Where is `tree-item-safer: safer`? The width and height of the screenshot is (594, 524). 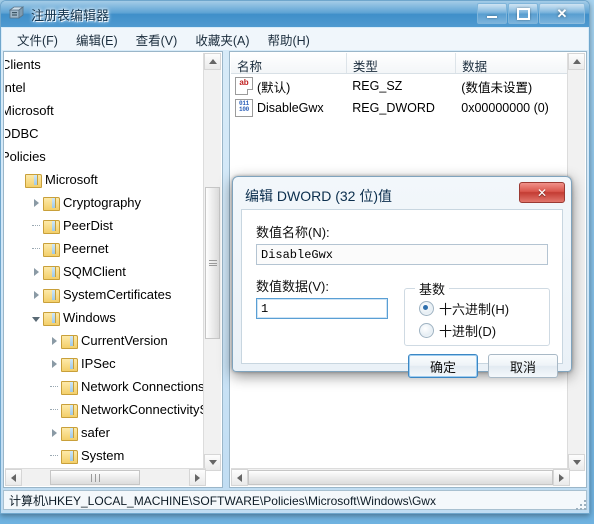
tree-item-safer: safer is located at coordinates (105, 432).